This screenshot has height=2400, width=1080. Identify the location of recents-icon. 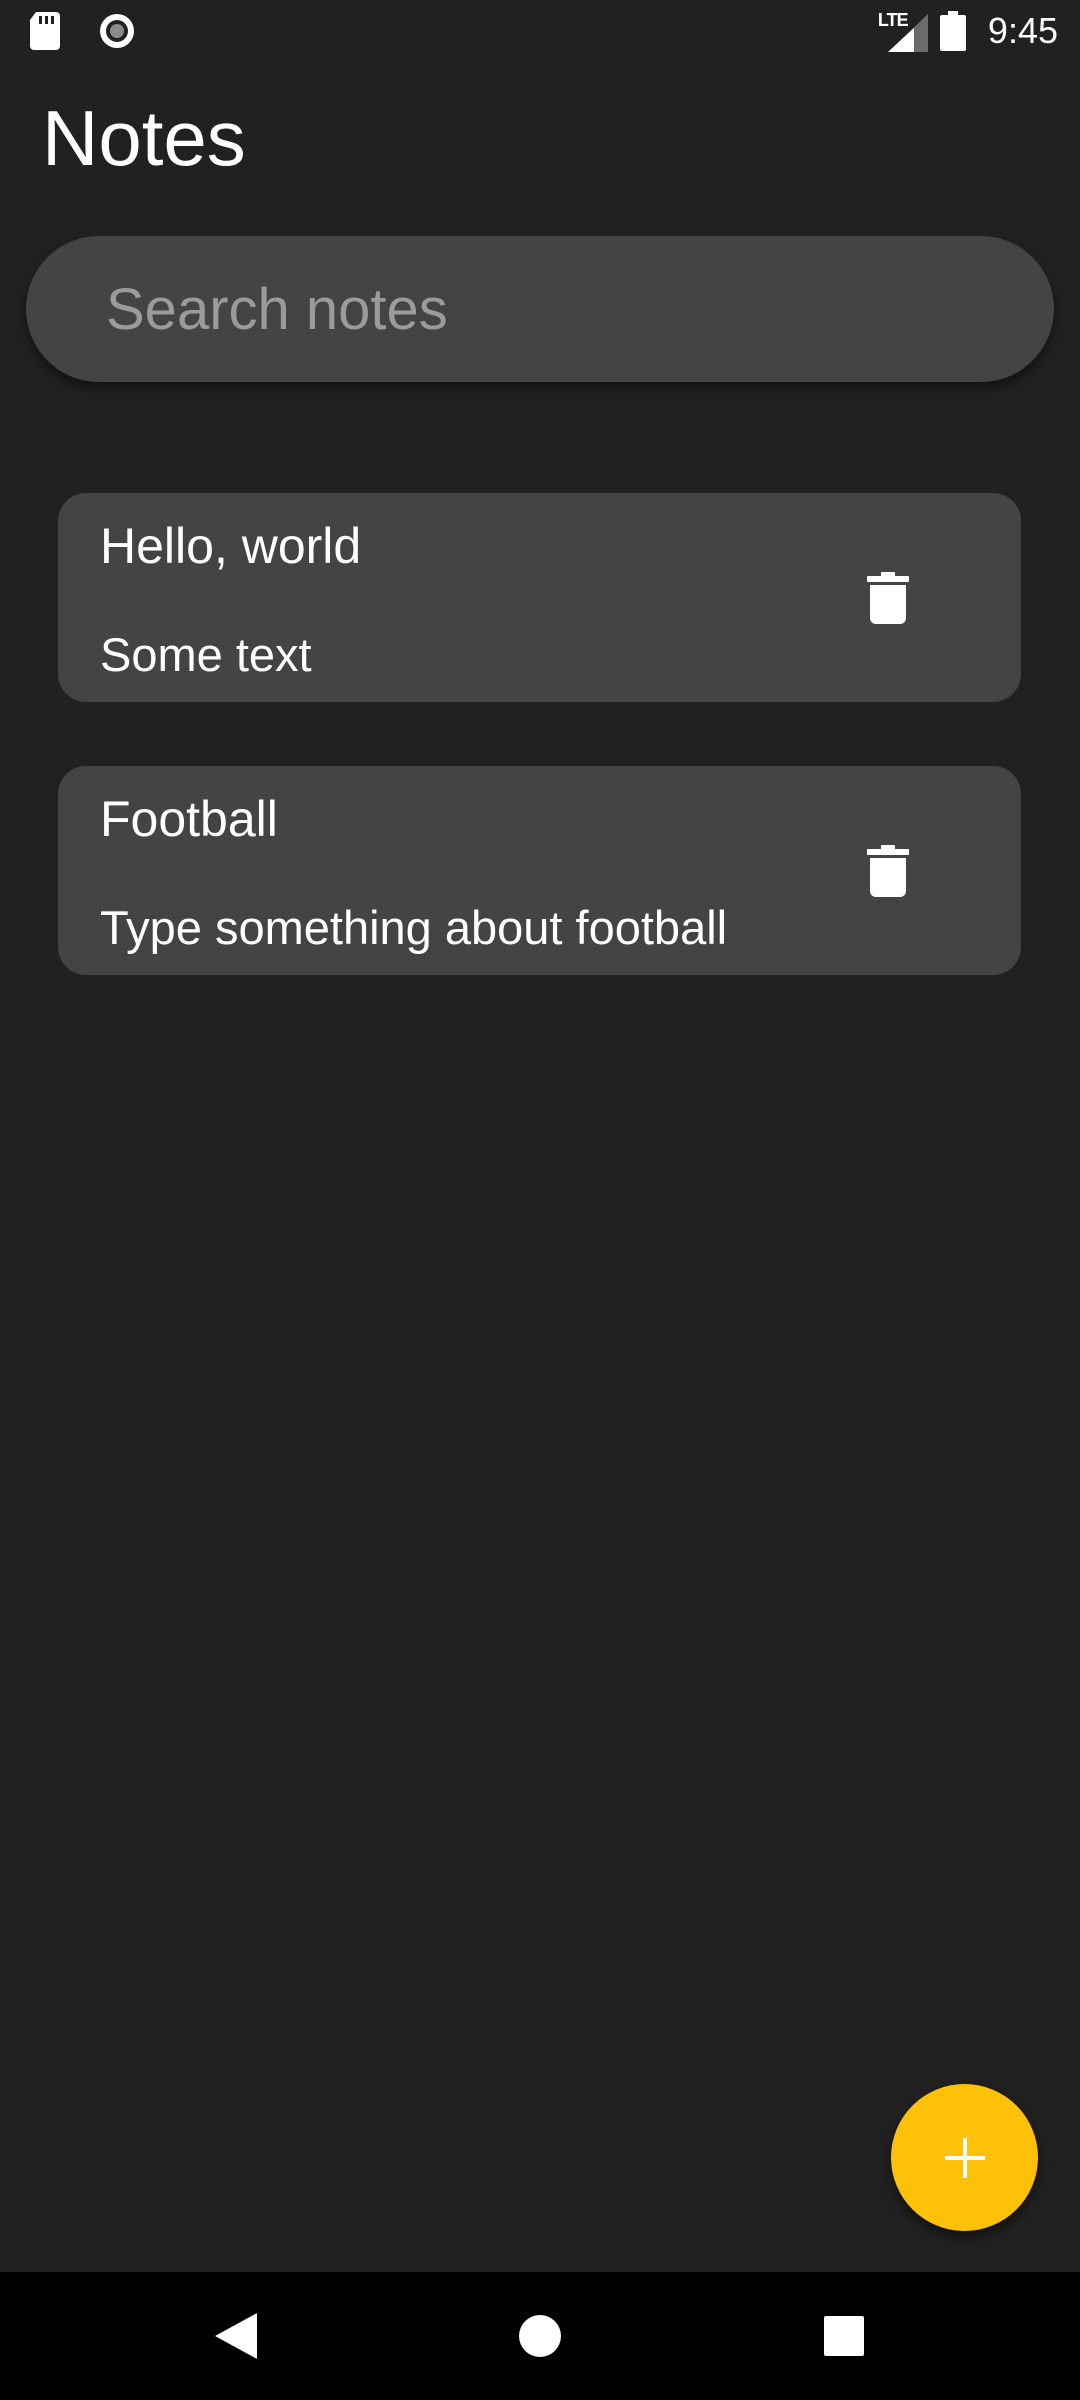
(844, 2336).